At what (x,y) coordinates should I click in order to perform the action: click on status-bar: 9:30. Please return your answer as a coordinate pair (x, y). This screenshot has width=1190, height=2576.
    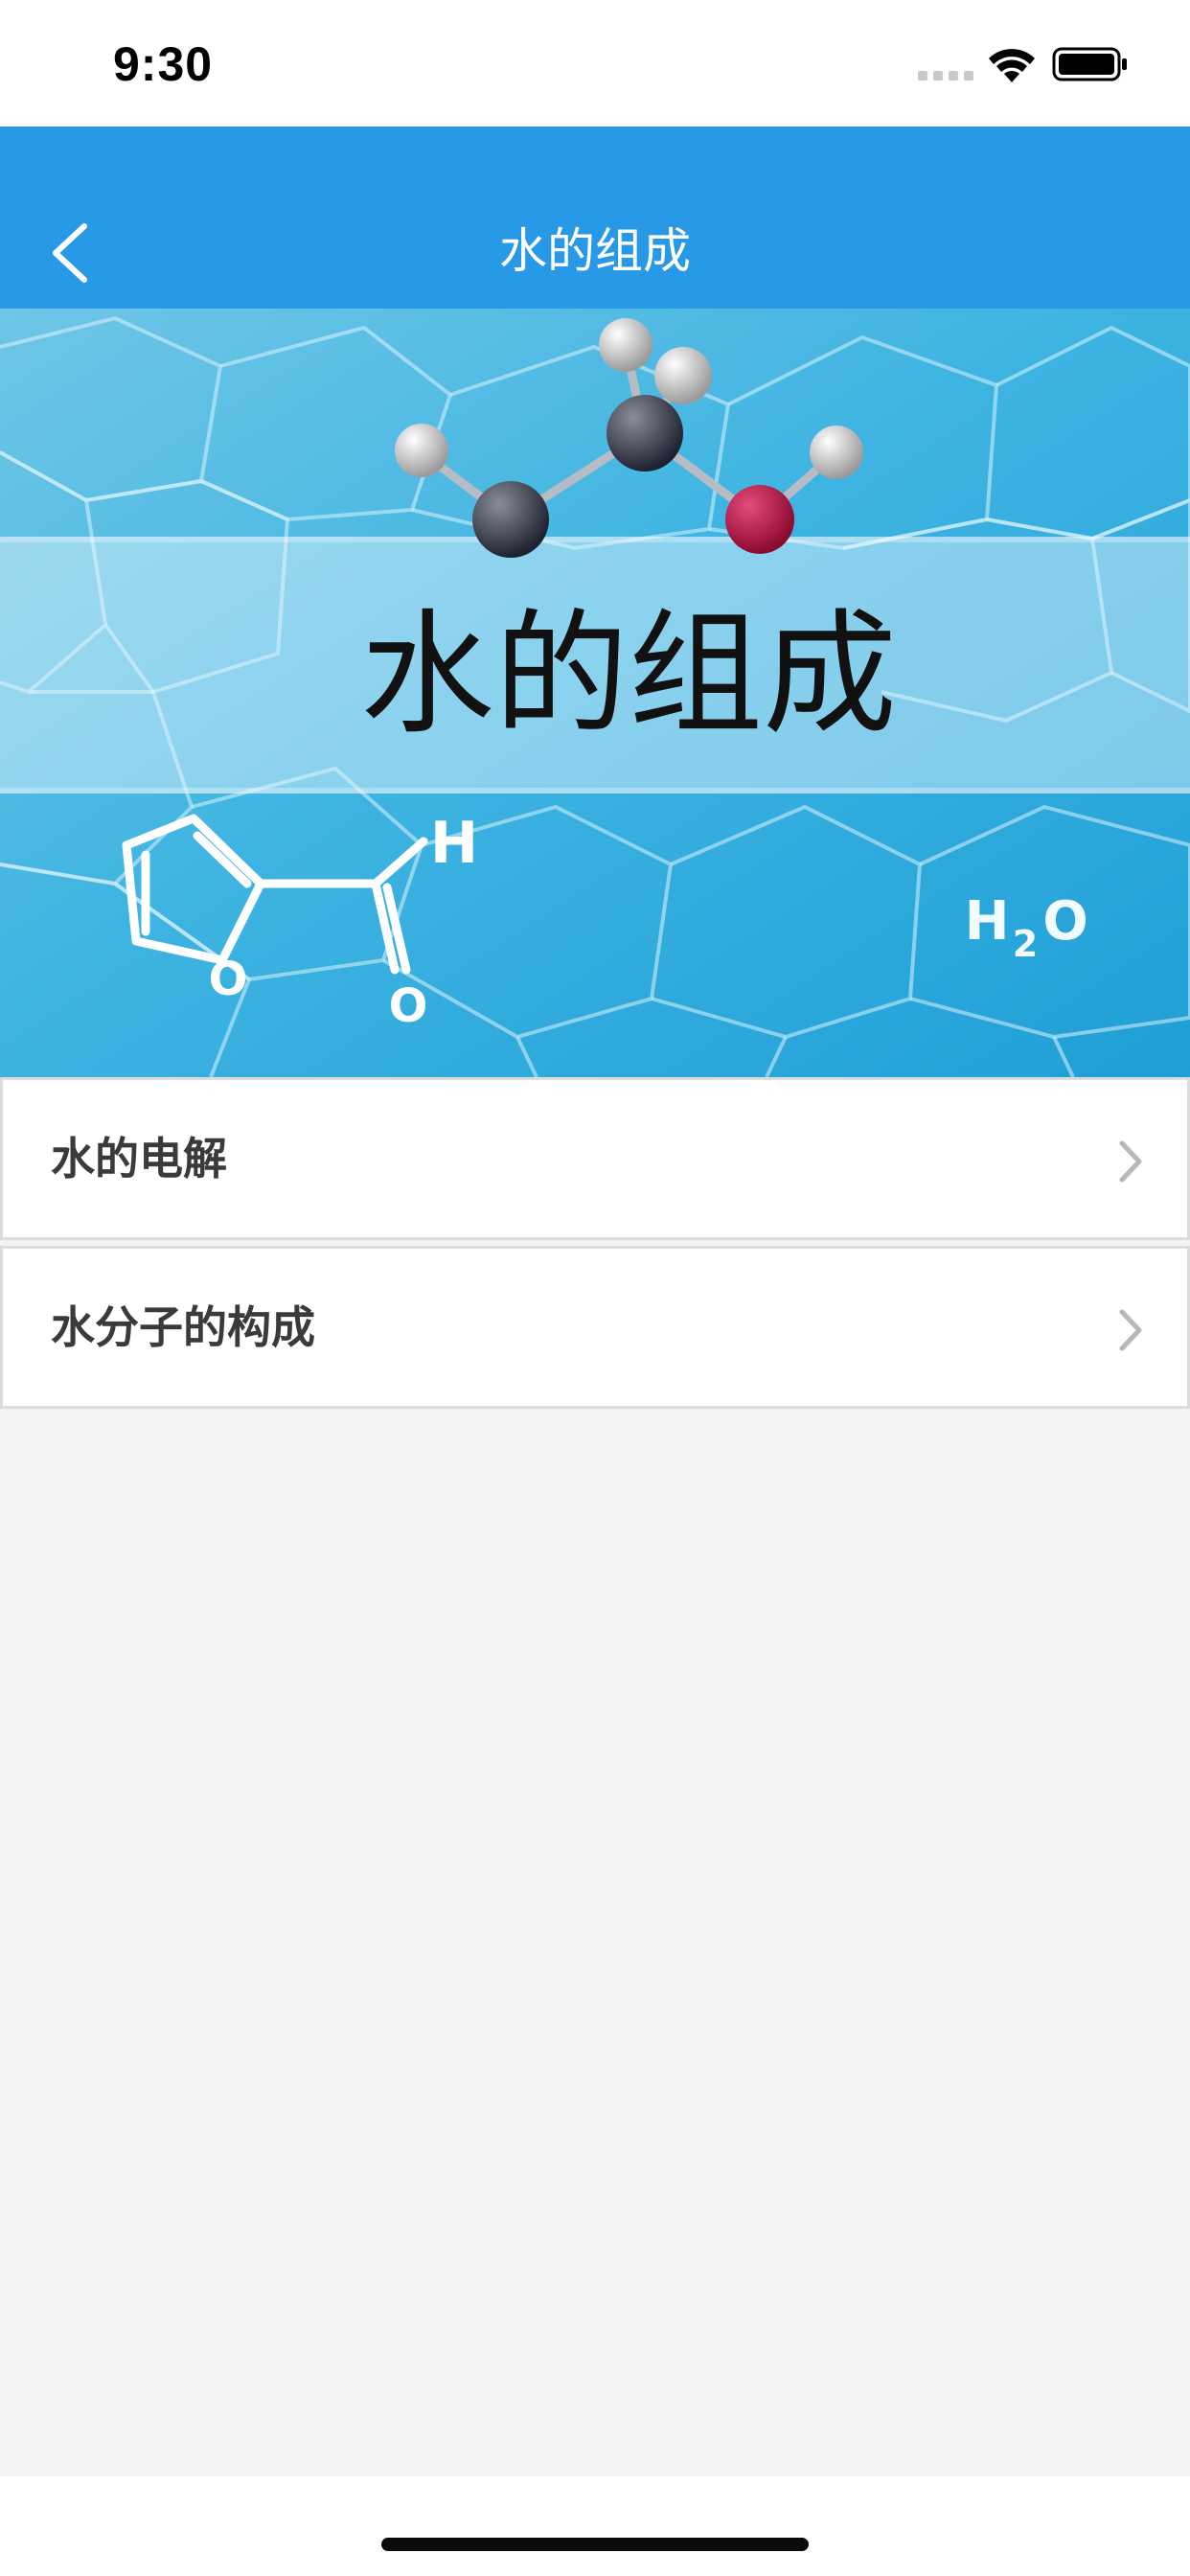
    Looking at the image, I should click on (595, 63).